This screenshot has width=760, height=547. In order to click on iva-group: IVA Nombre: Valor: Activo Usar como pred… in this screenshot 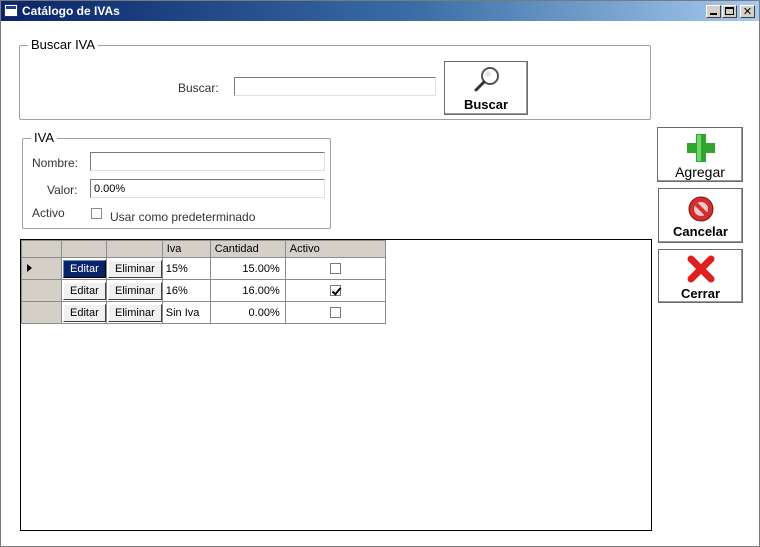, I will do `click(176, 179)`.